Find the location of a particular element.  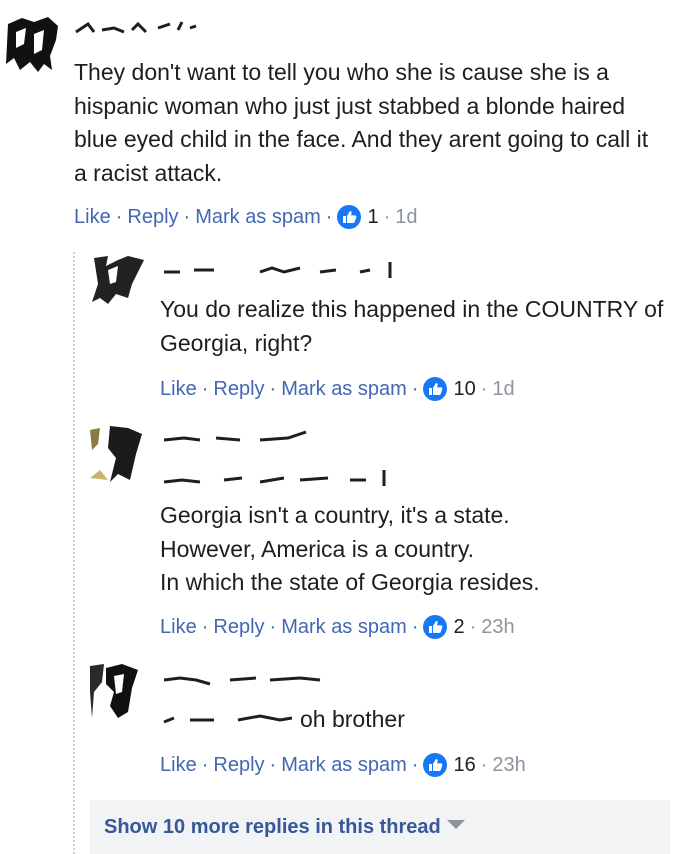

comment-text-line: Georgia isn't a country, it's a state. is located at coordinates (335, 515).